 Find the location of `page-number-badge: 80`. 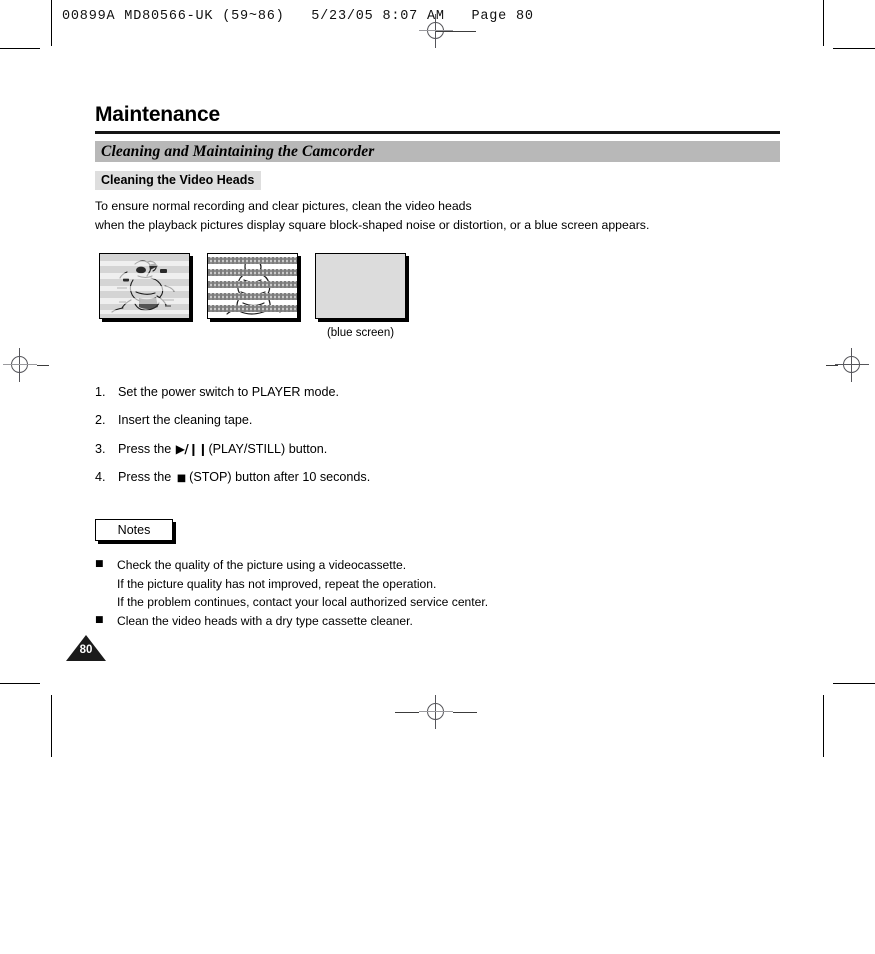

page-number-badge: 80 is located at coordinates (86, 648).